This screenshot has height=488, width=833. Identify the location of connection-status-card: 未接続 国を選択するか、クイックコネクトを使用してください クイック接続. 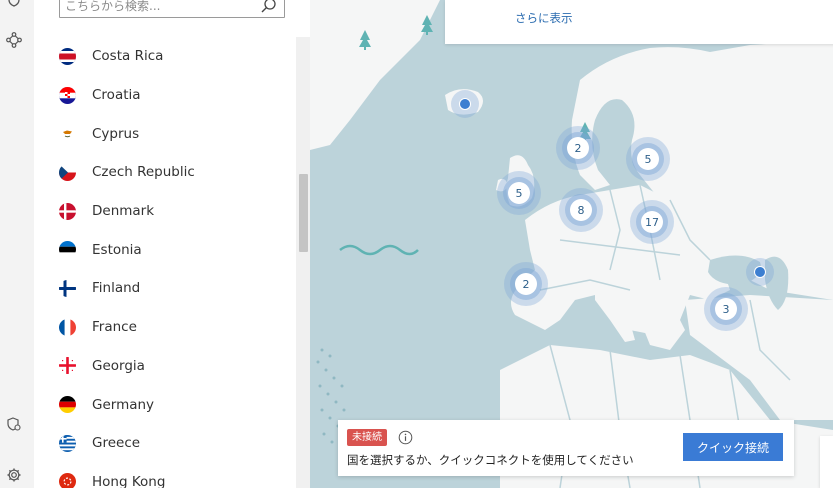
(566, 448).